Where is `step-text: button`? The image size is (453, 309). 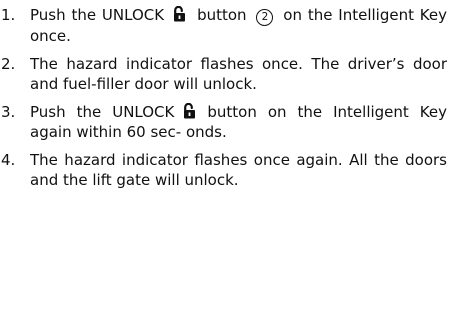
step-text: button is located at coordinates (222, 15).